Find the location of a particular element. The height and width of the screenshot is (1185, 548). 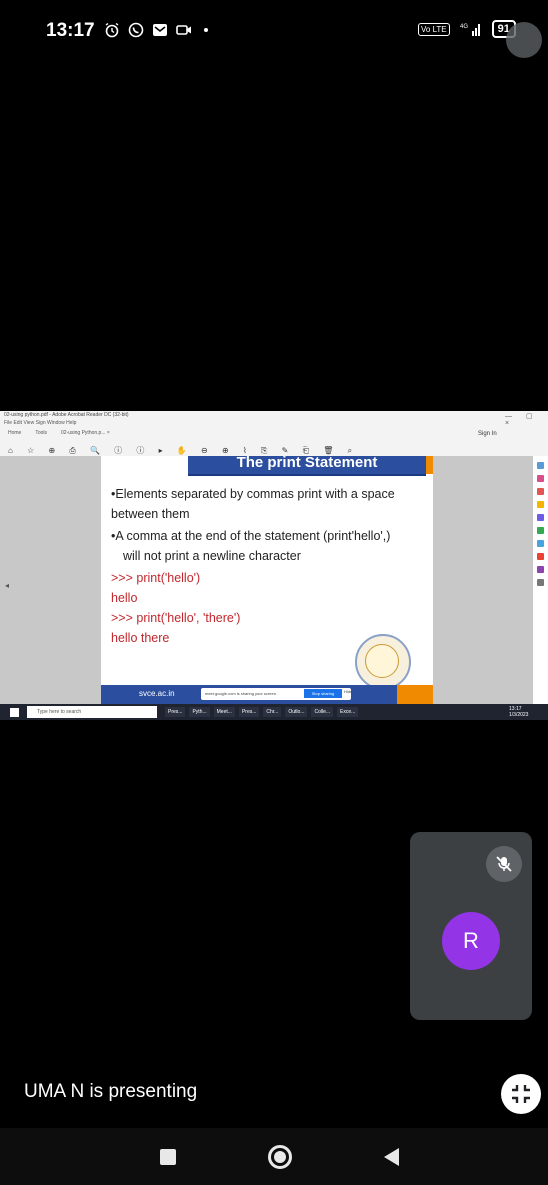

whatsapp-icon is located at coordinates (136, 30).